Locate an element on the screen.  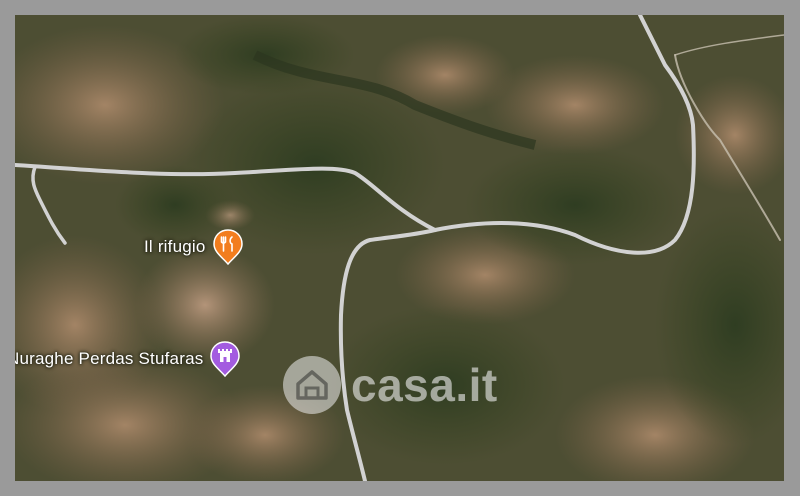
watermark-text: casa.it is located at coordinates (424, 385).